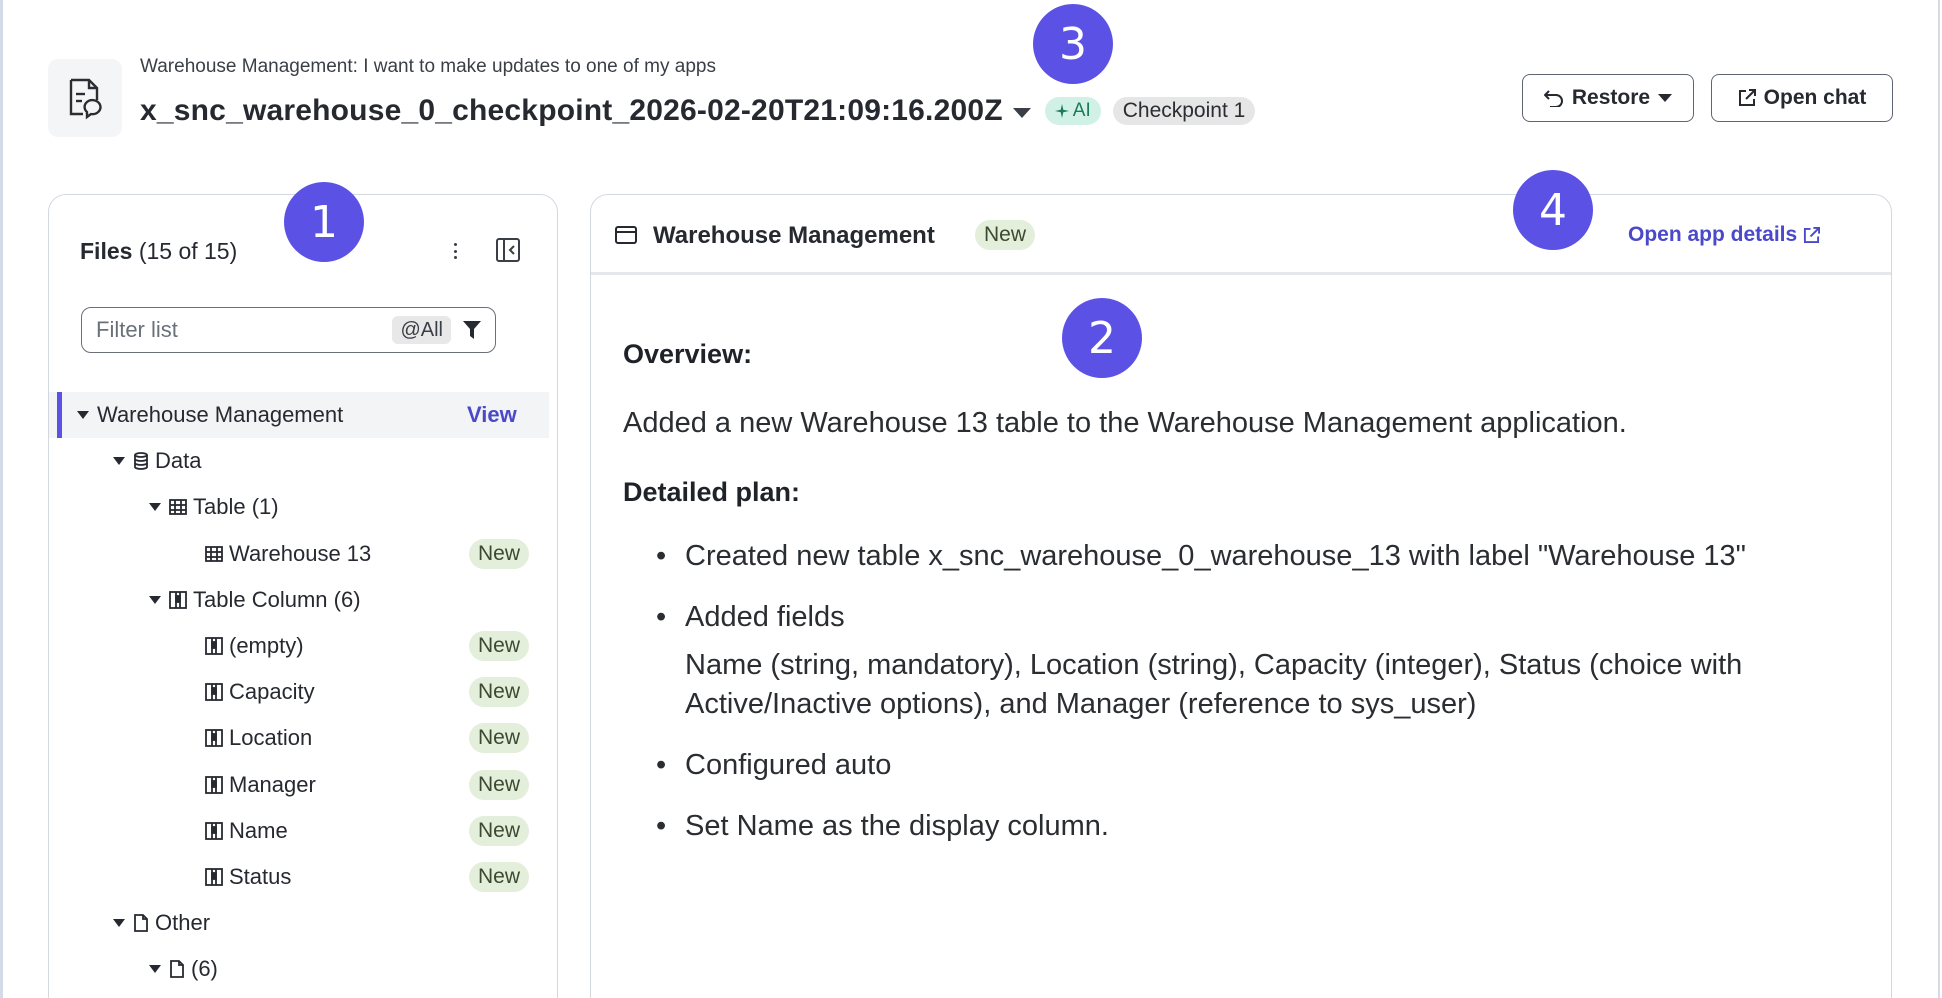 This screenshot has height=998, width=1942. Describe the element at coordinates (1939, 499) in the screenshot. I see `window-right-border` at that location.